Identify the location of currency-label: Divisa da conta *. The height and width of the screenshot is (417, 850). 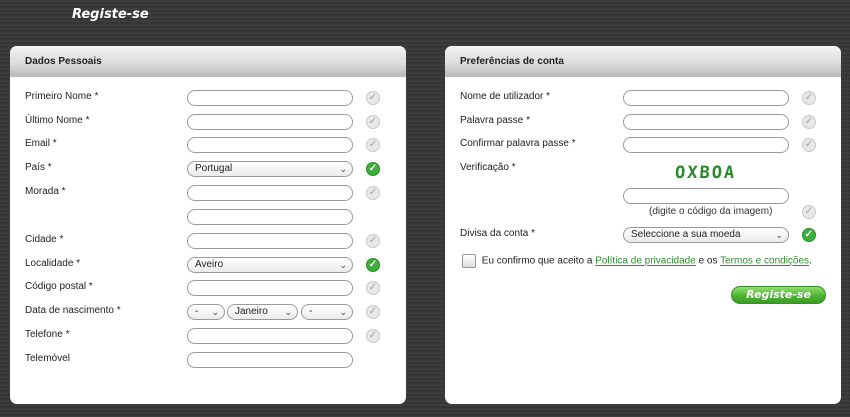
(498, 233).